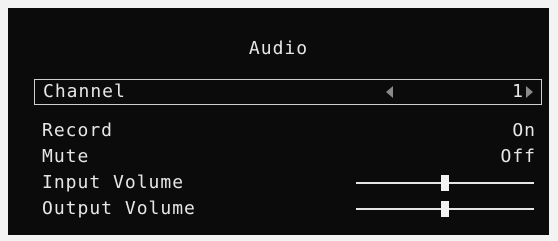 This screenshot has height=241, width=558. What do you see at coordinates (288, 131) in the screenshot?
I see `record-row: Record On` at bounding box center [288, 131].